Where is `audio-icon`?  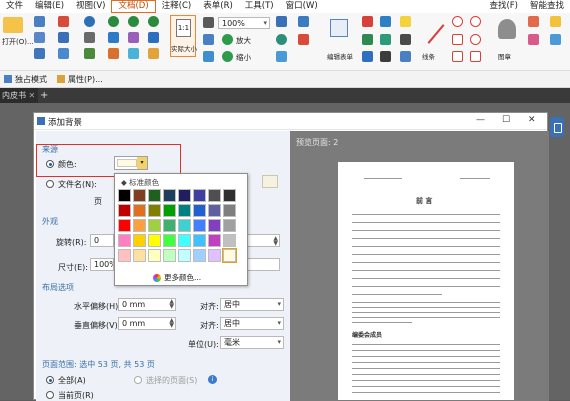
audio-icon is located at coordinates (405, 56).